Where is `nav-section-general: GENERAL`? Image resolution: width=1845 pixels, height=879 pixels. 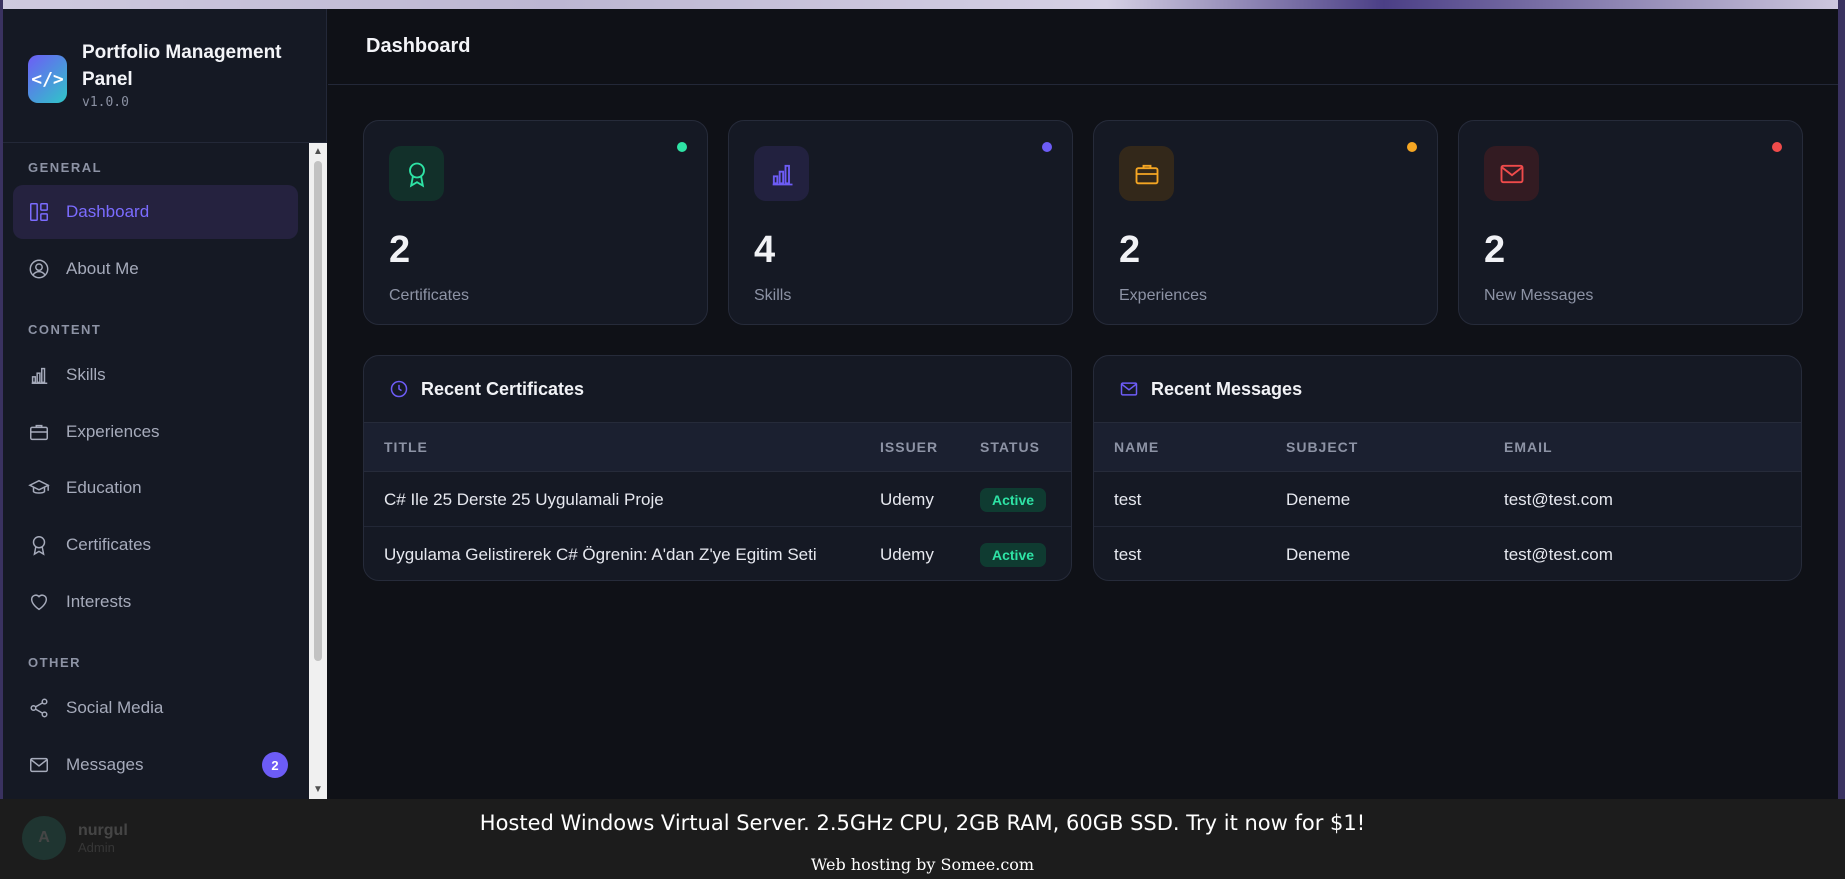 nav-section-general: GENERAL is located at coordinates (65, 167).